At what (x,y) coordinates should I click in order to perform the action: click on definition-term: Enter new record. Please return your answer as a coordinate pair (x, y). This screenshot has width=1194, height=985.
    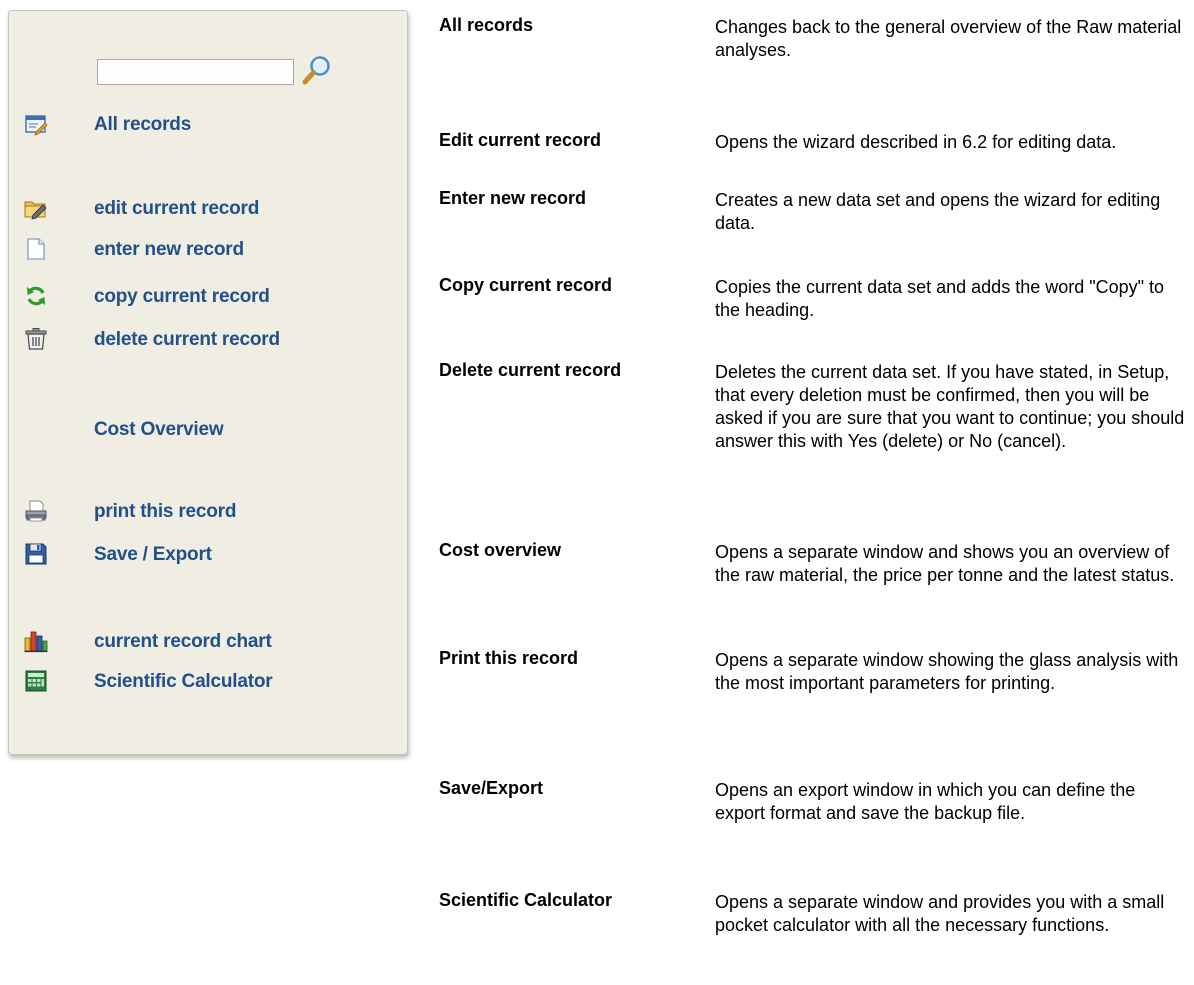
    Looking at the image, I should click on (513, 198).